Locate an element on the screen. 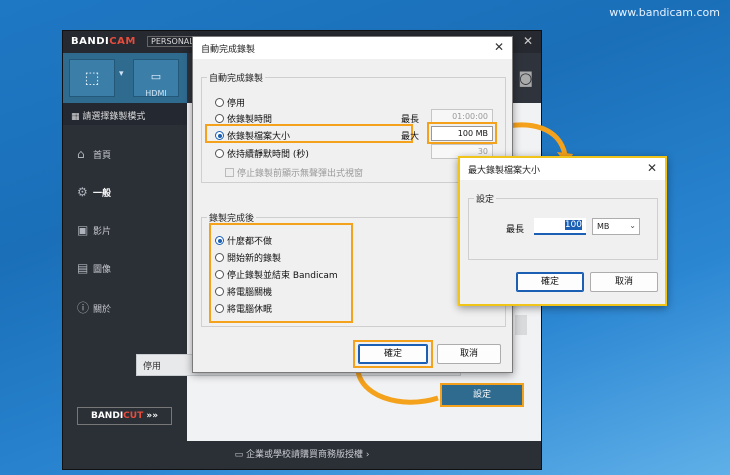 This screenshot has height=475, width=730. group-label: 自動完成錄製 is located at coordinates (236, 77).